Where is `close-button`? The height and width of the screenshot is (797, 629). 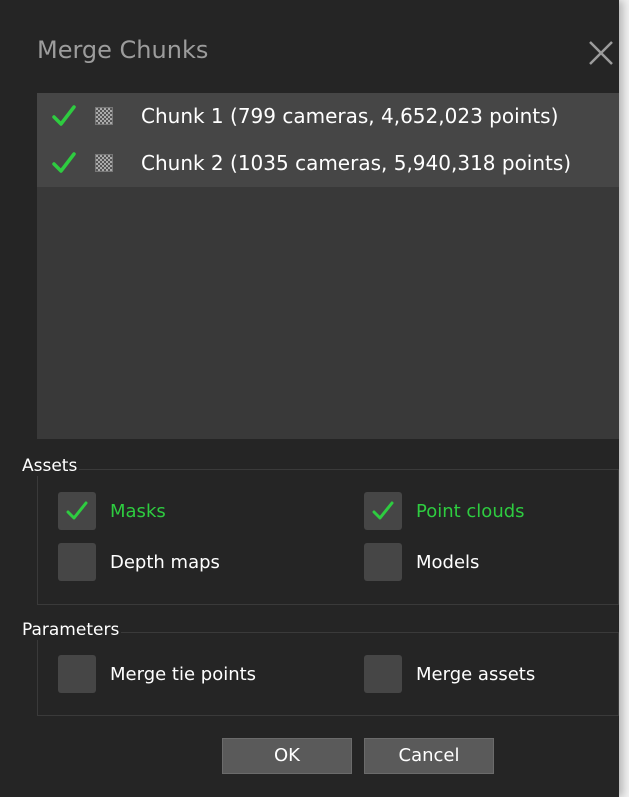
close-button is located at coordinates (601, 53).